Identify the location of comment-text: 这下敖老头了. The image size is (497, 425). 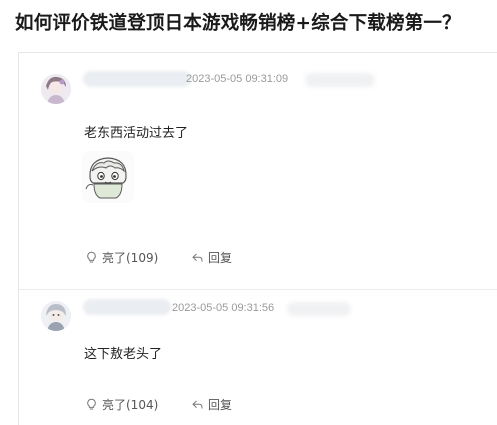
(123, 354).